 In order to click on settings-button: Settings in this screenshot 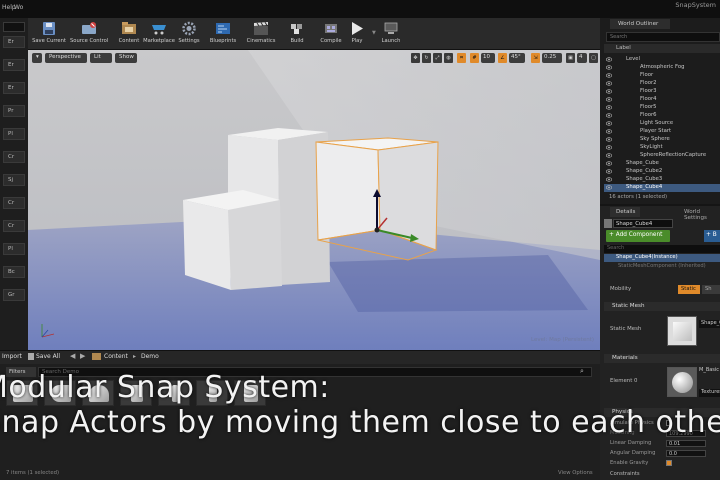, I will do `click(189, 34)`.